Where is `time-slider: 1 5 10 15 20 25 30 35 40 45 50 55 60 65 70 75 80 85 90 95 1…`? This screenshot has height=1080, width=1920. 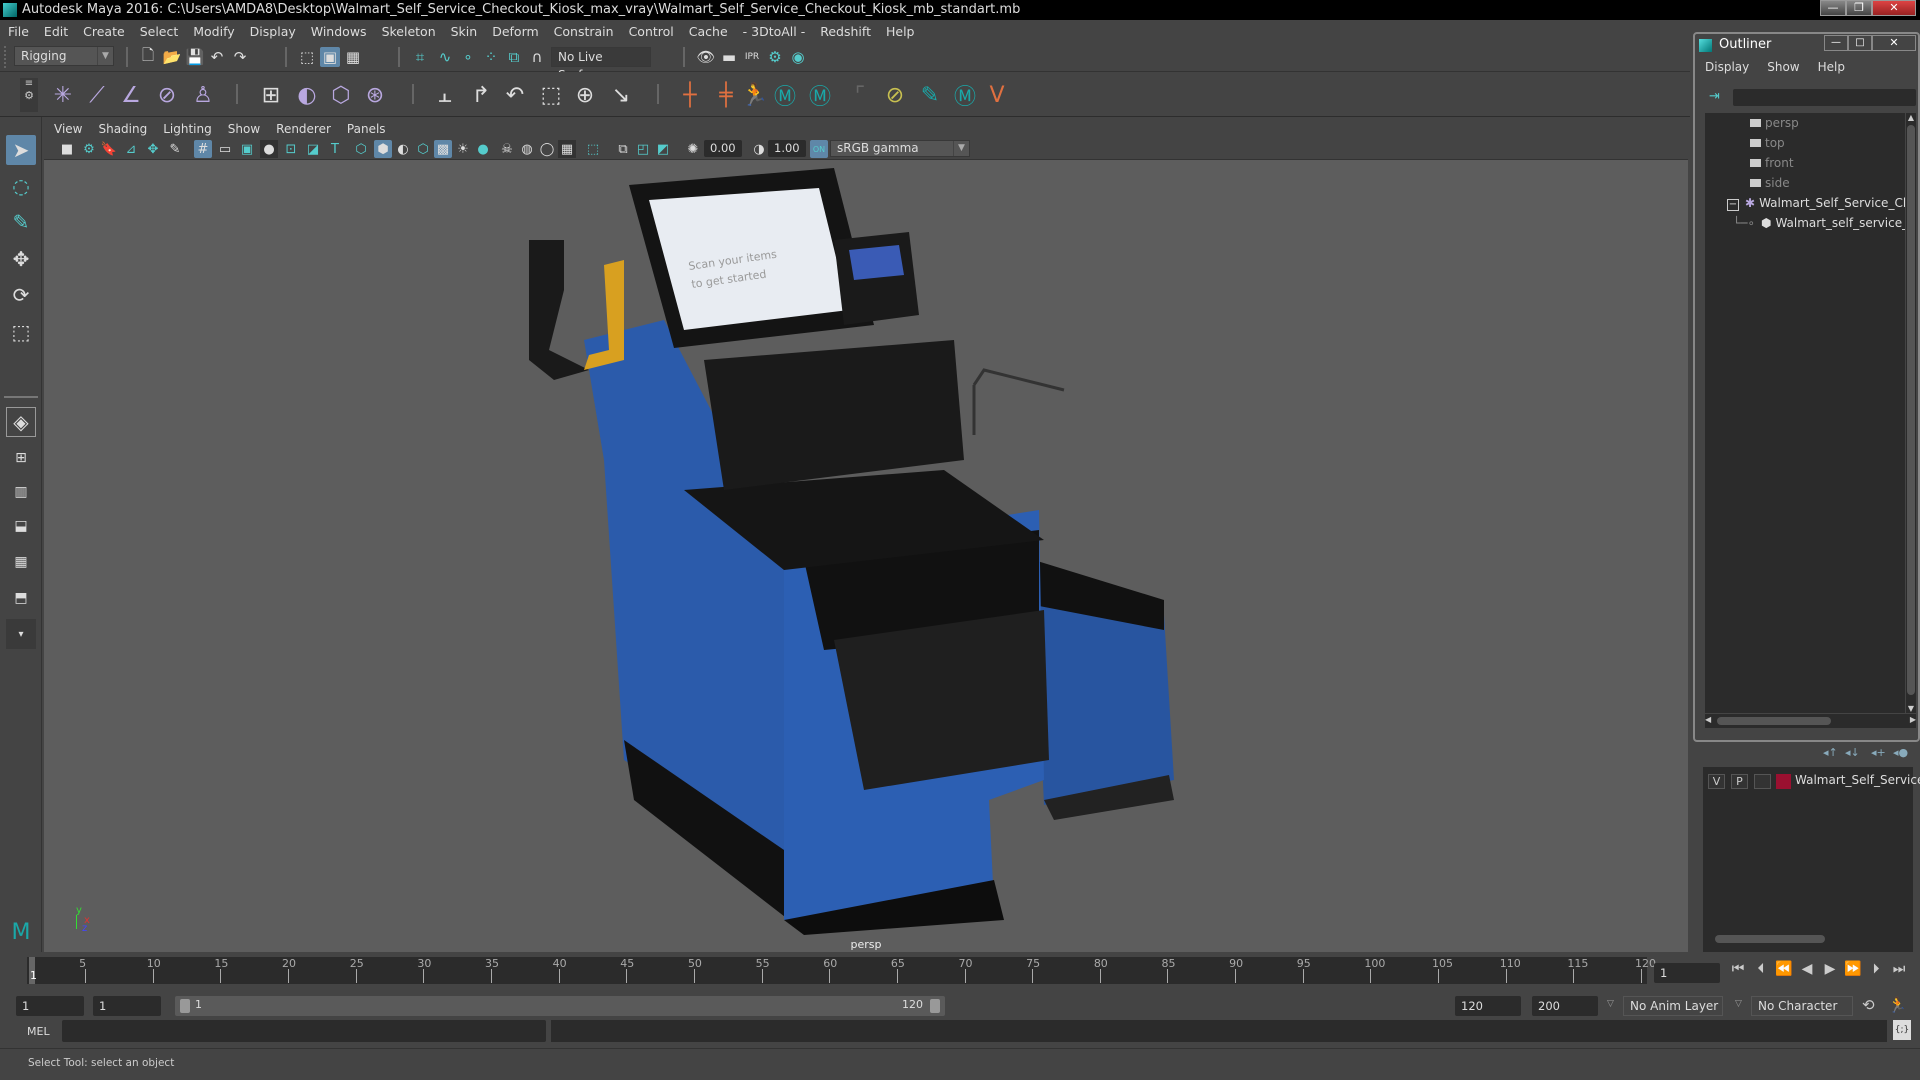 time-slider: 1 5 10 15 20 25 30 35 40 45 50 55 60 65 70 75 80 85 90 95 1… is located at coordinates (841, 970).